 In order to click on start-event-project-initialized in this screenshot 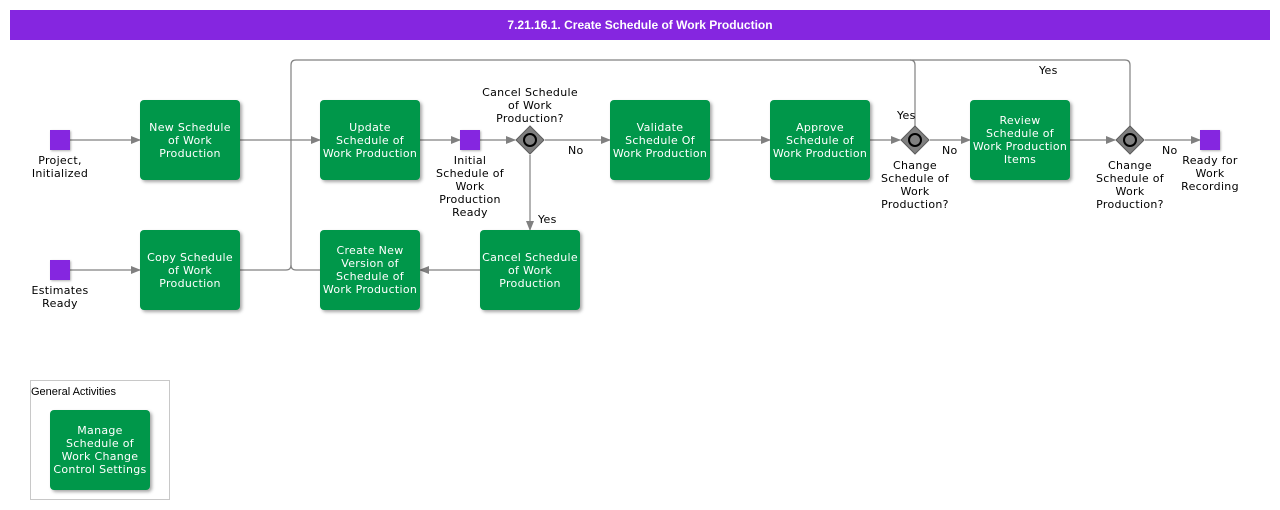, I will do `click(60, 140)`.